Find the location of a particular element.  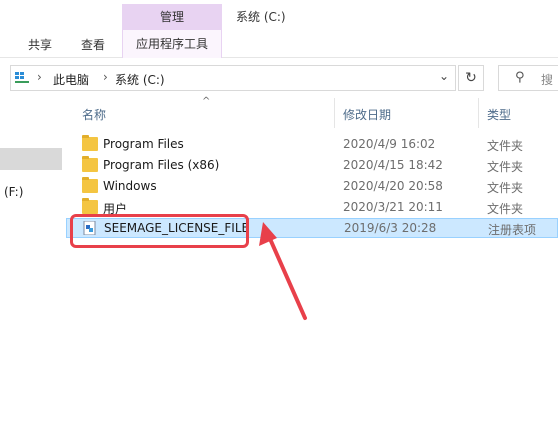

annotation-highlight-box is located at coordinates (159, 231).